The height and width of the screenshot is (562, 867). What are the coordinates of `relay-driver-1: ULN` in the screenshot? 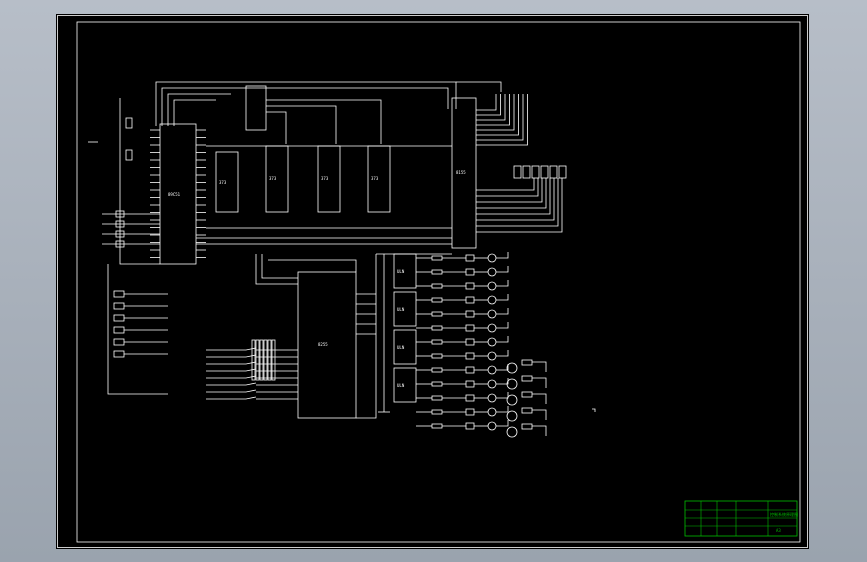 It's located at (405, 271).